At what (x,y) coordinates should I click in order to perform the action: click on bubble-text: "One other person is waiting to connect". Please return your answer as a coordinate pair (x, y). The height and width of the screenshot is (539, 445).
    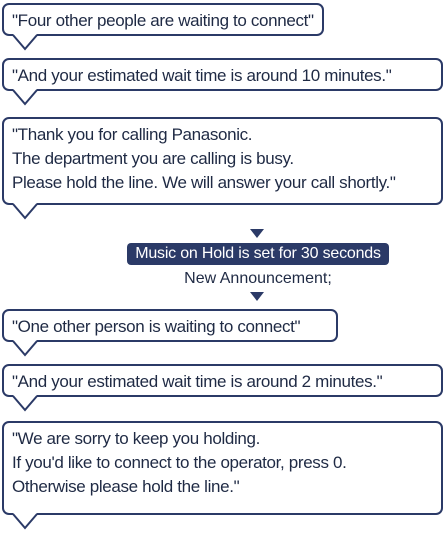
    Looking at the image, I should click on (156, 326).